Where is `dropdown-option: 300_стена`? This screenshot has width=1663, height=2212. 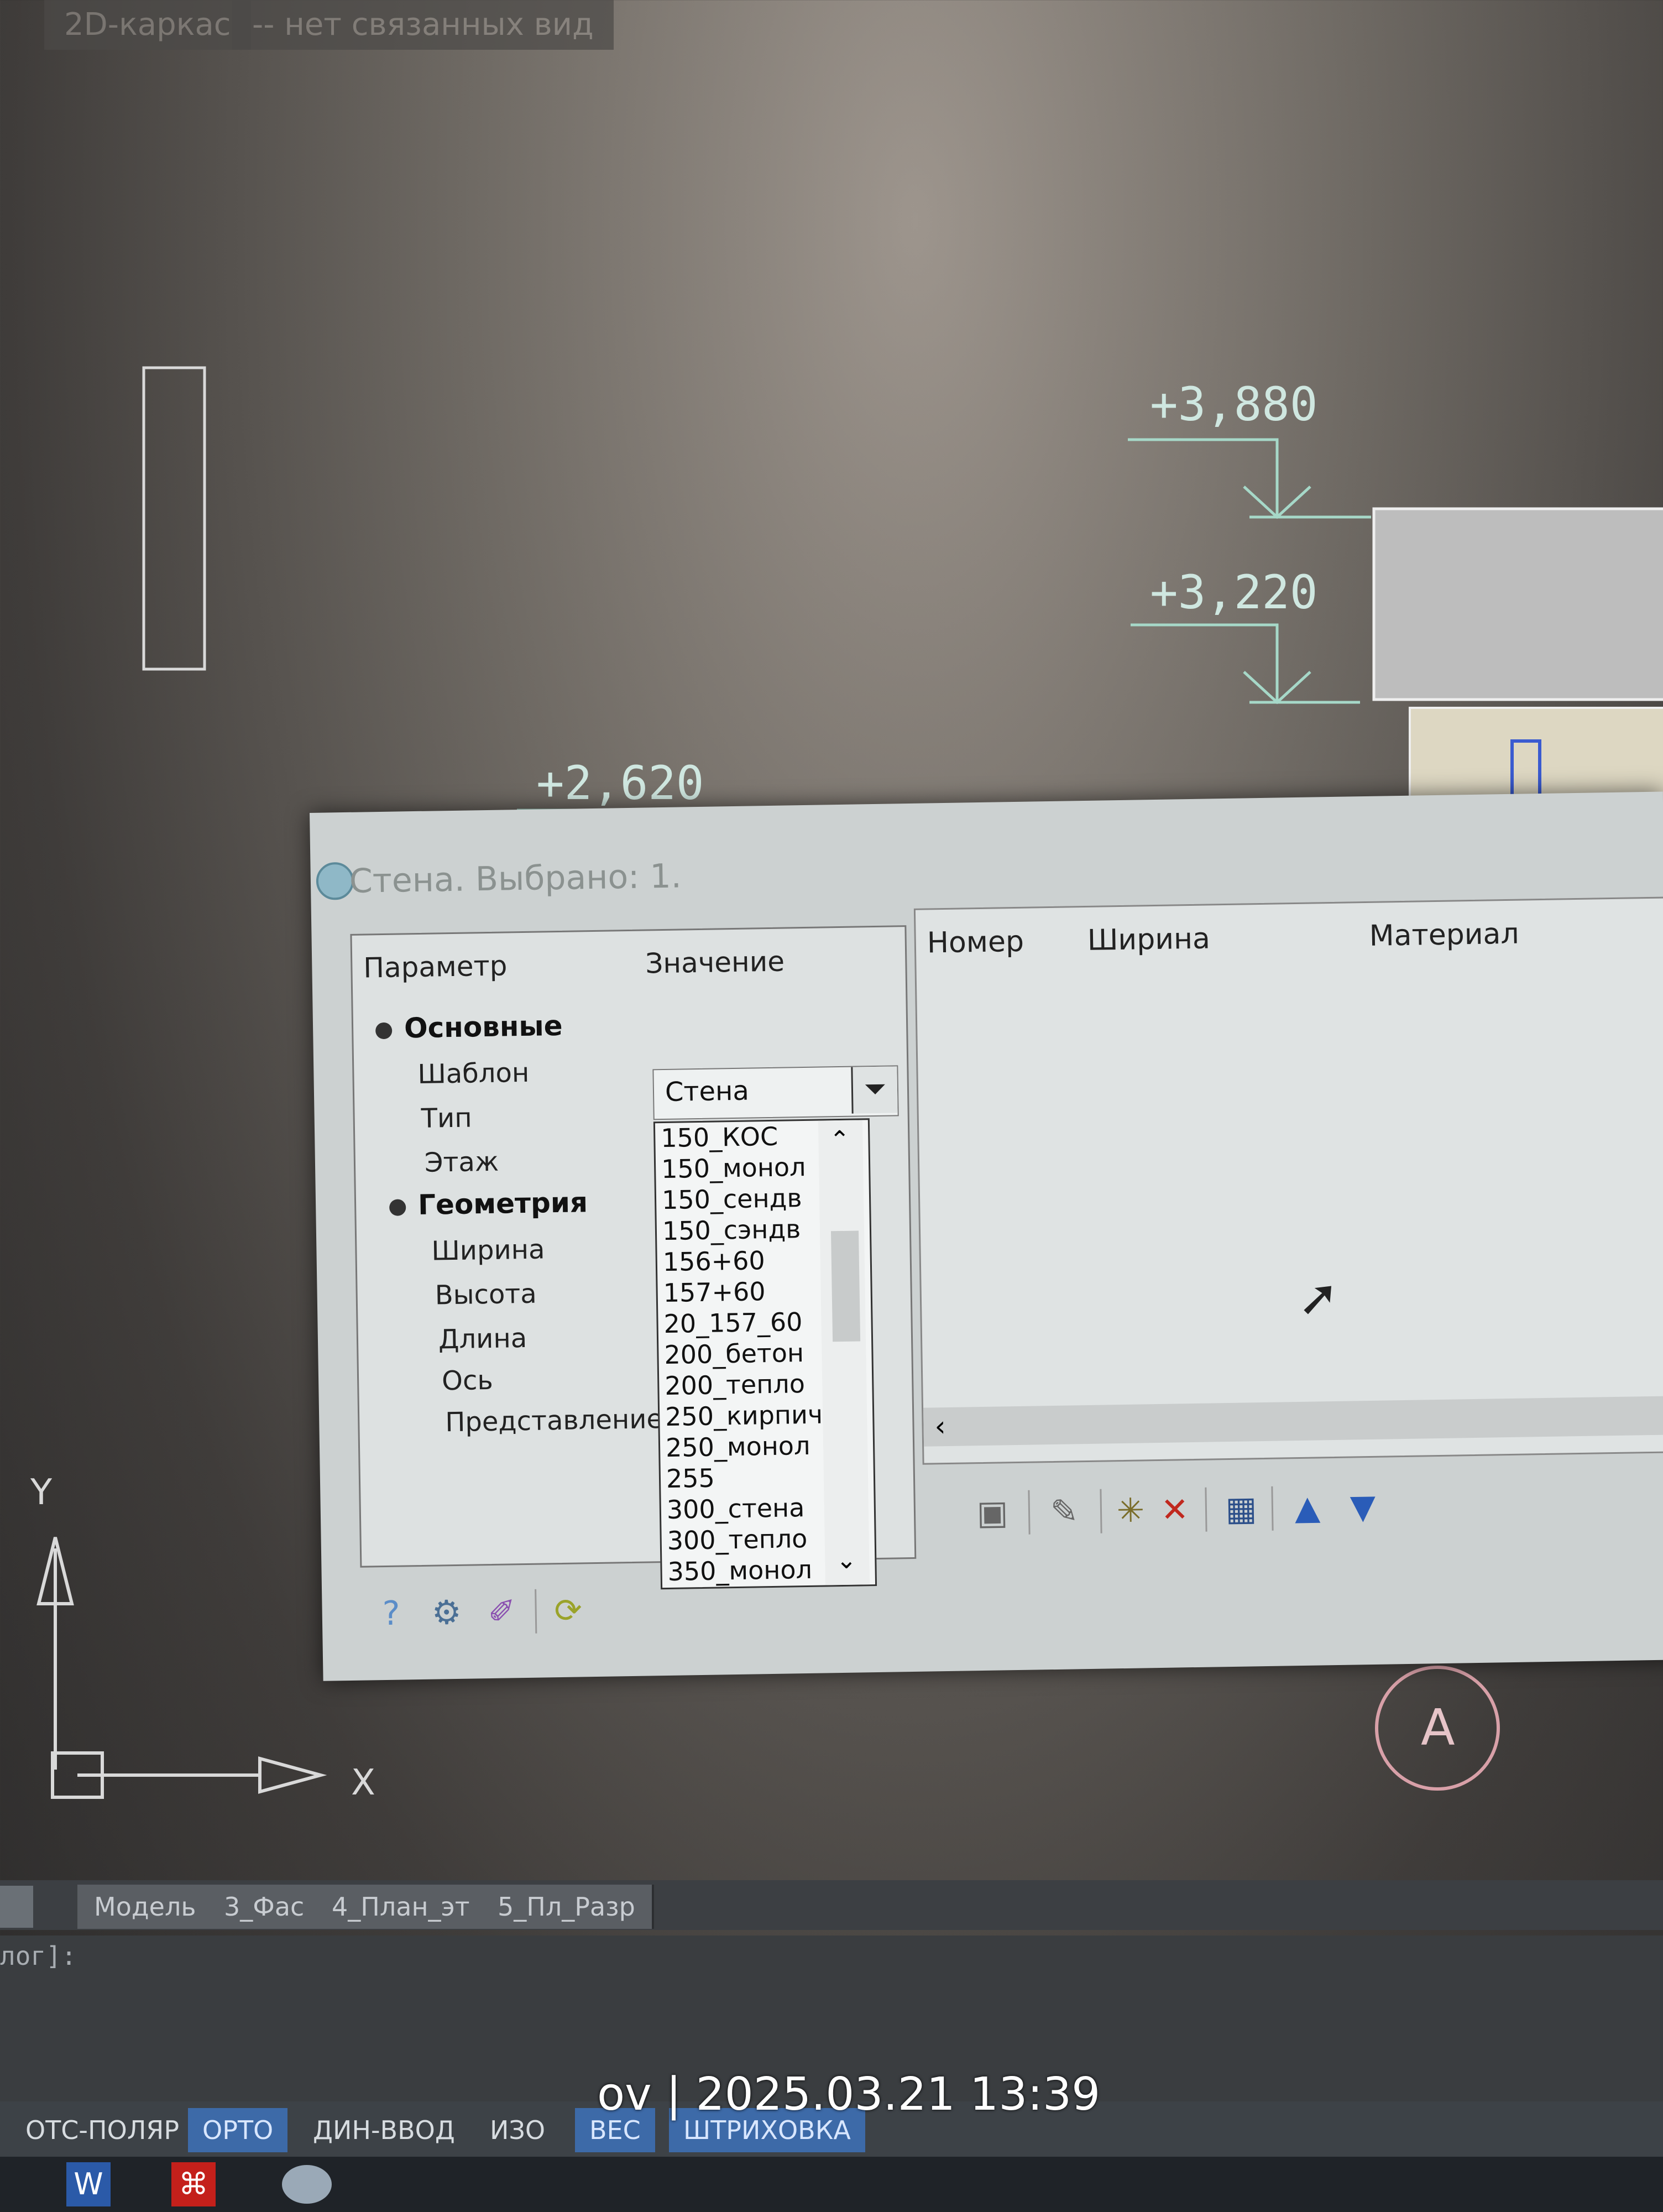
dropdown-option: 300_стена is located at coordinates (735, 1509).